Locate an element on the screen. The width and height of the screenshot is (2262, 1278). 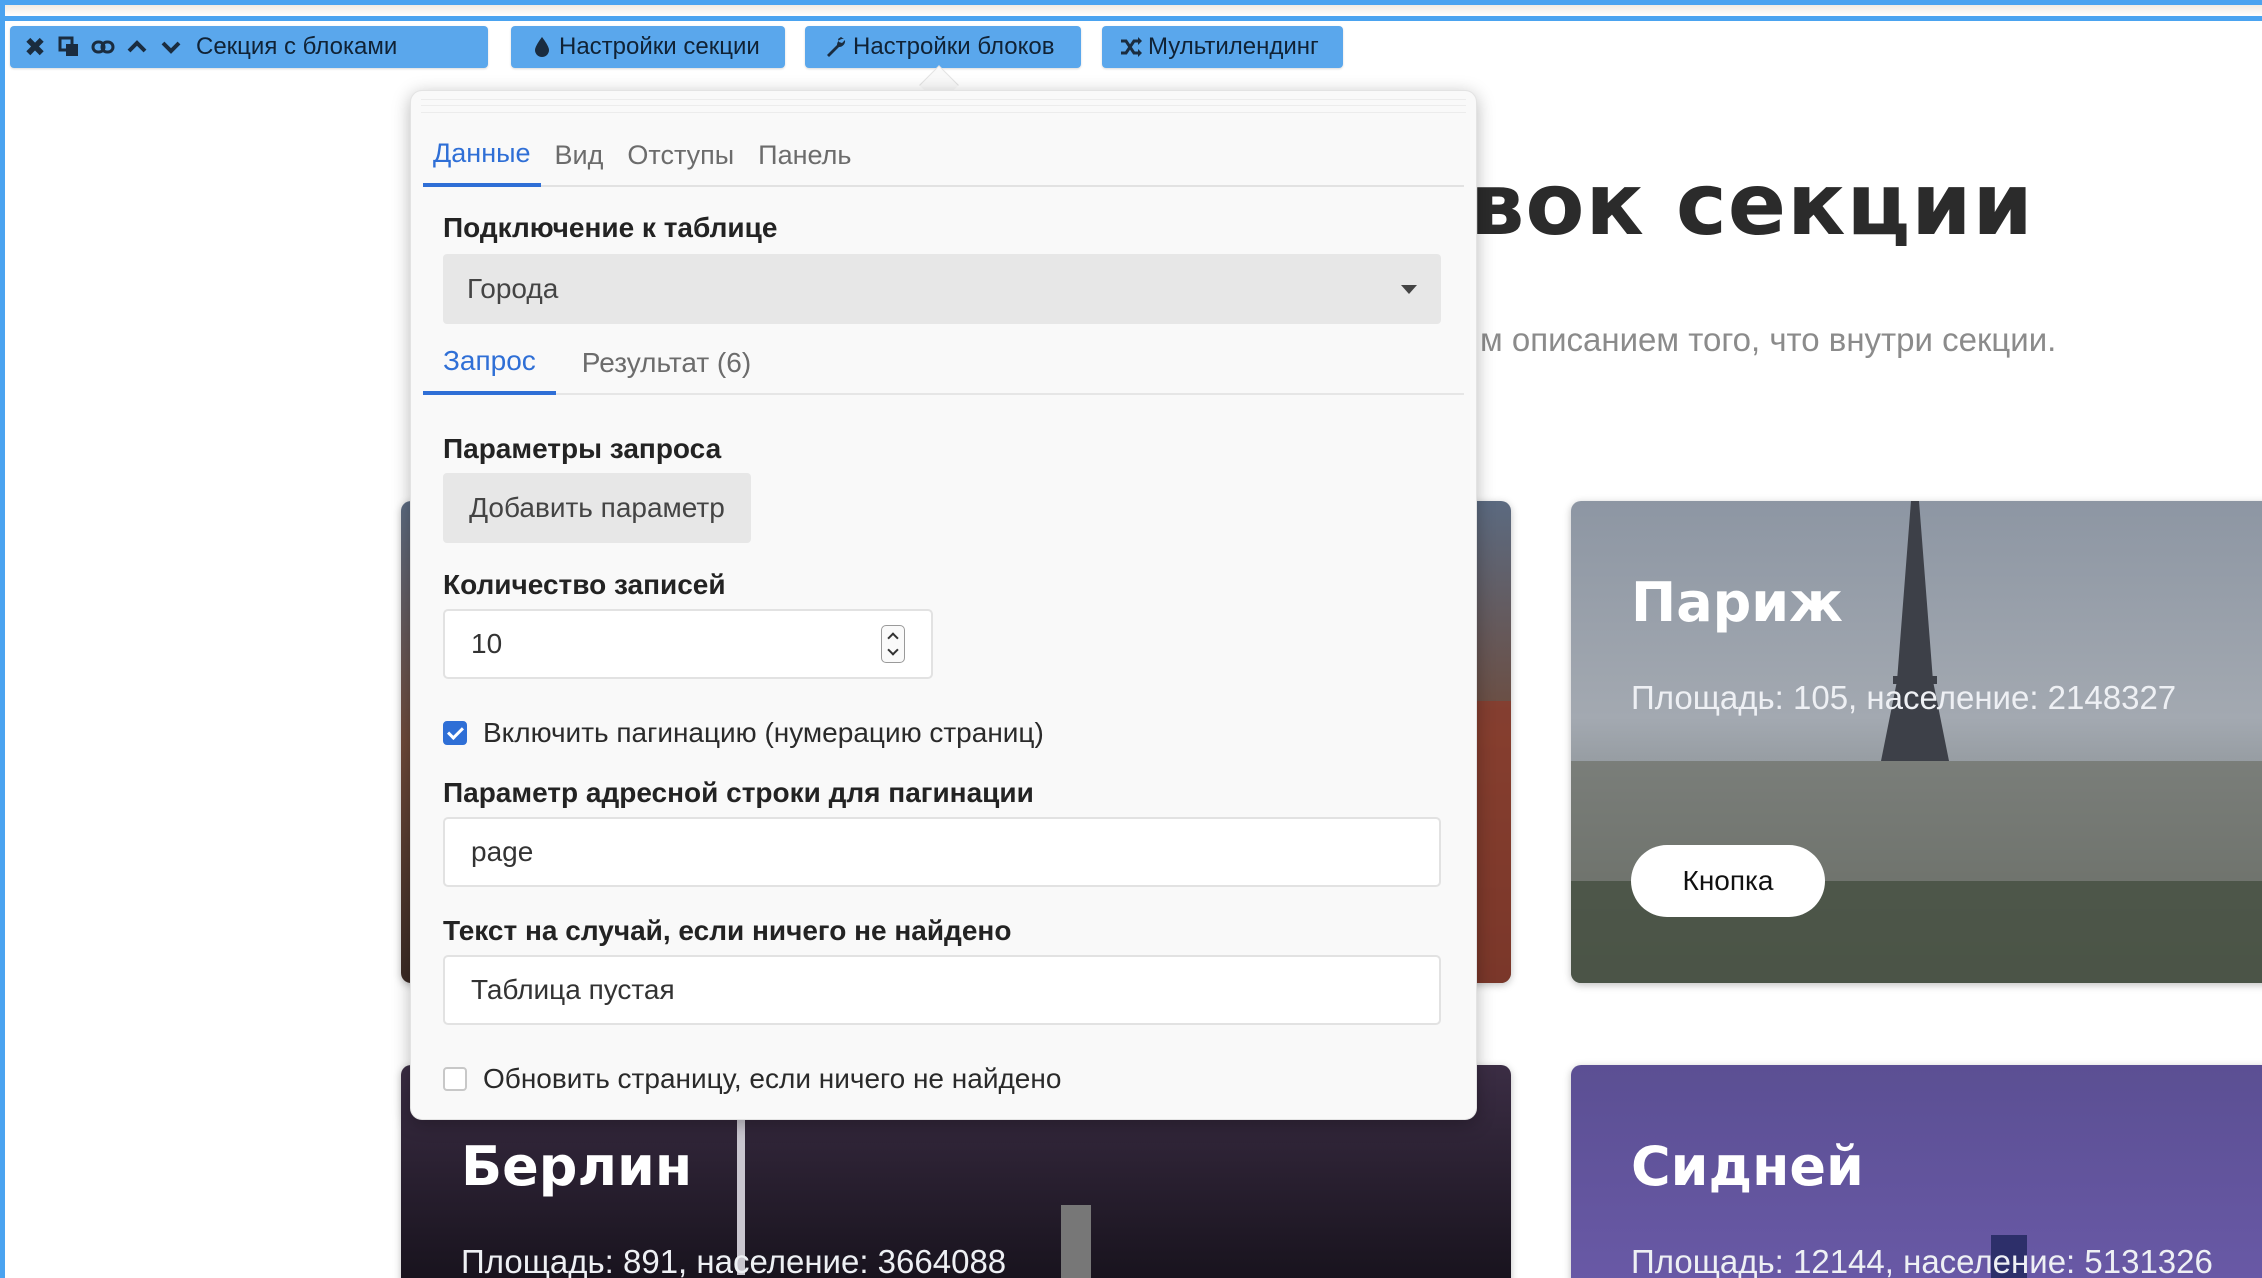
records-count-label: Количество записей is located at coordinates (584, 584).